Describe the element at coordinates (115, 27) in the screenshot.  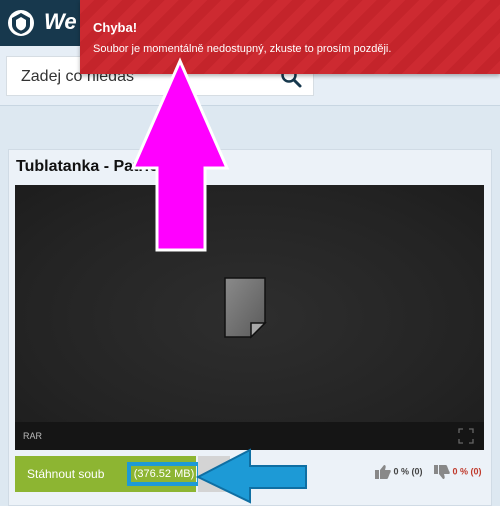
I see `error-title: Chyba!` at that location.